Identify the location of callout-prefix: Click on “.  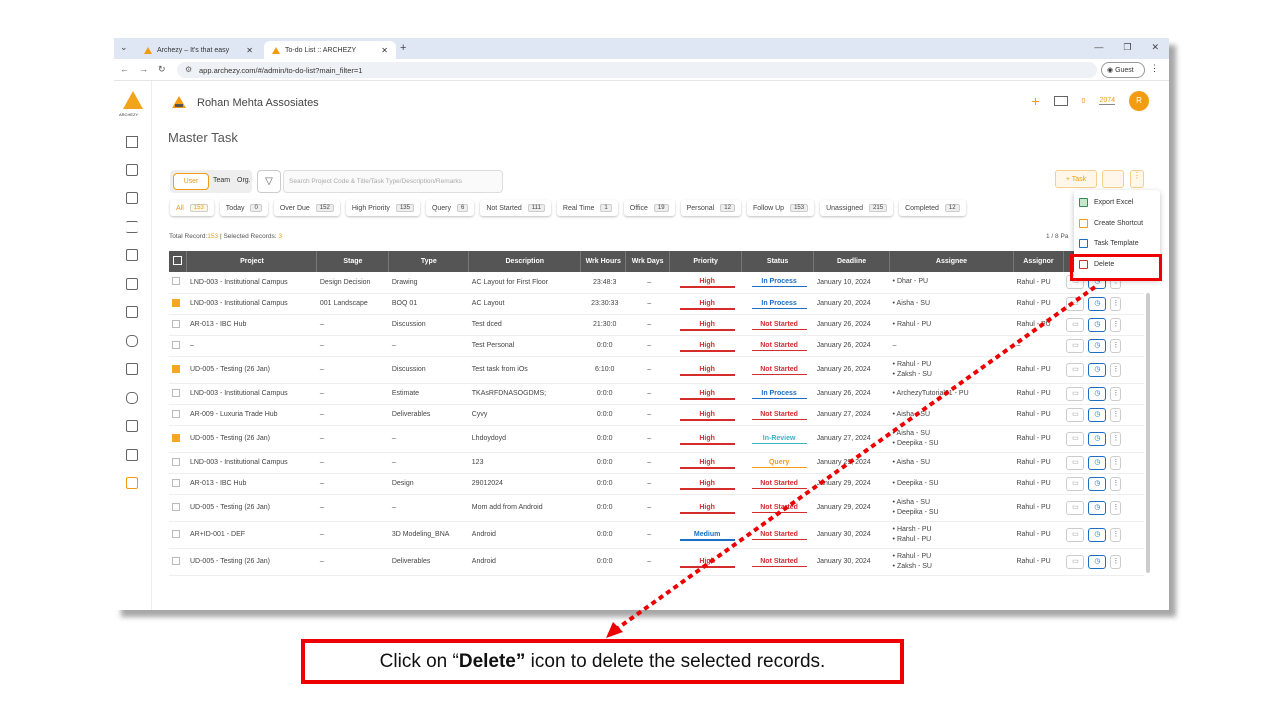
(419, 661).